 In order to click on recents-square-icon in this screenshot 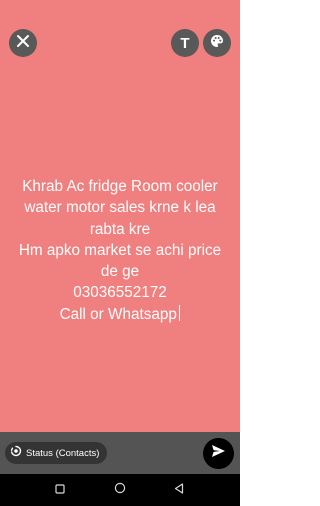, I will do `click(60, 490)`.